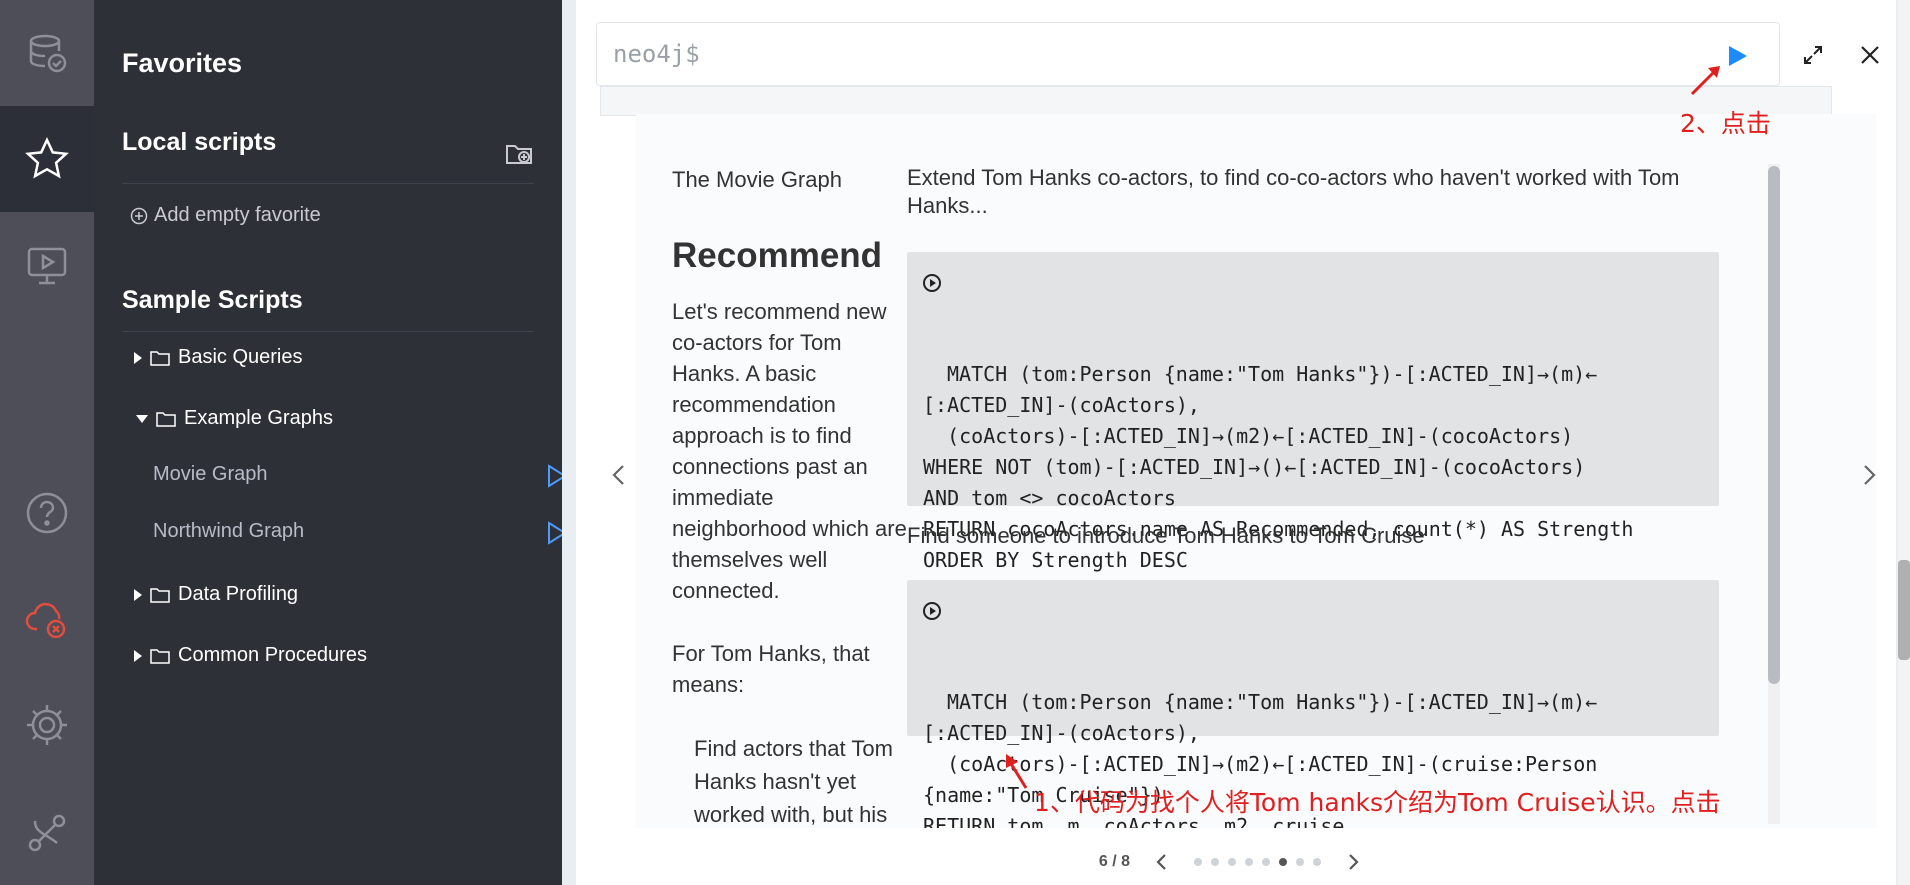 The height and width of the screenshot is (885, 1910). What do you see at coordinates (1283, 861) in the screenshot?
I see `page-dot-current` at bounding box center [1283, 861].